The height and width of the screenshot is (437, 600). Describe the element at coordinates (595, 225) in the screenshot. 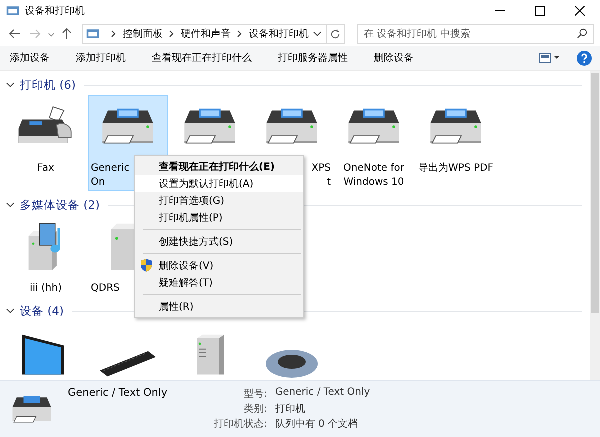

I see `scrollbar` at that location.